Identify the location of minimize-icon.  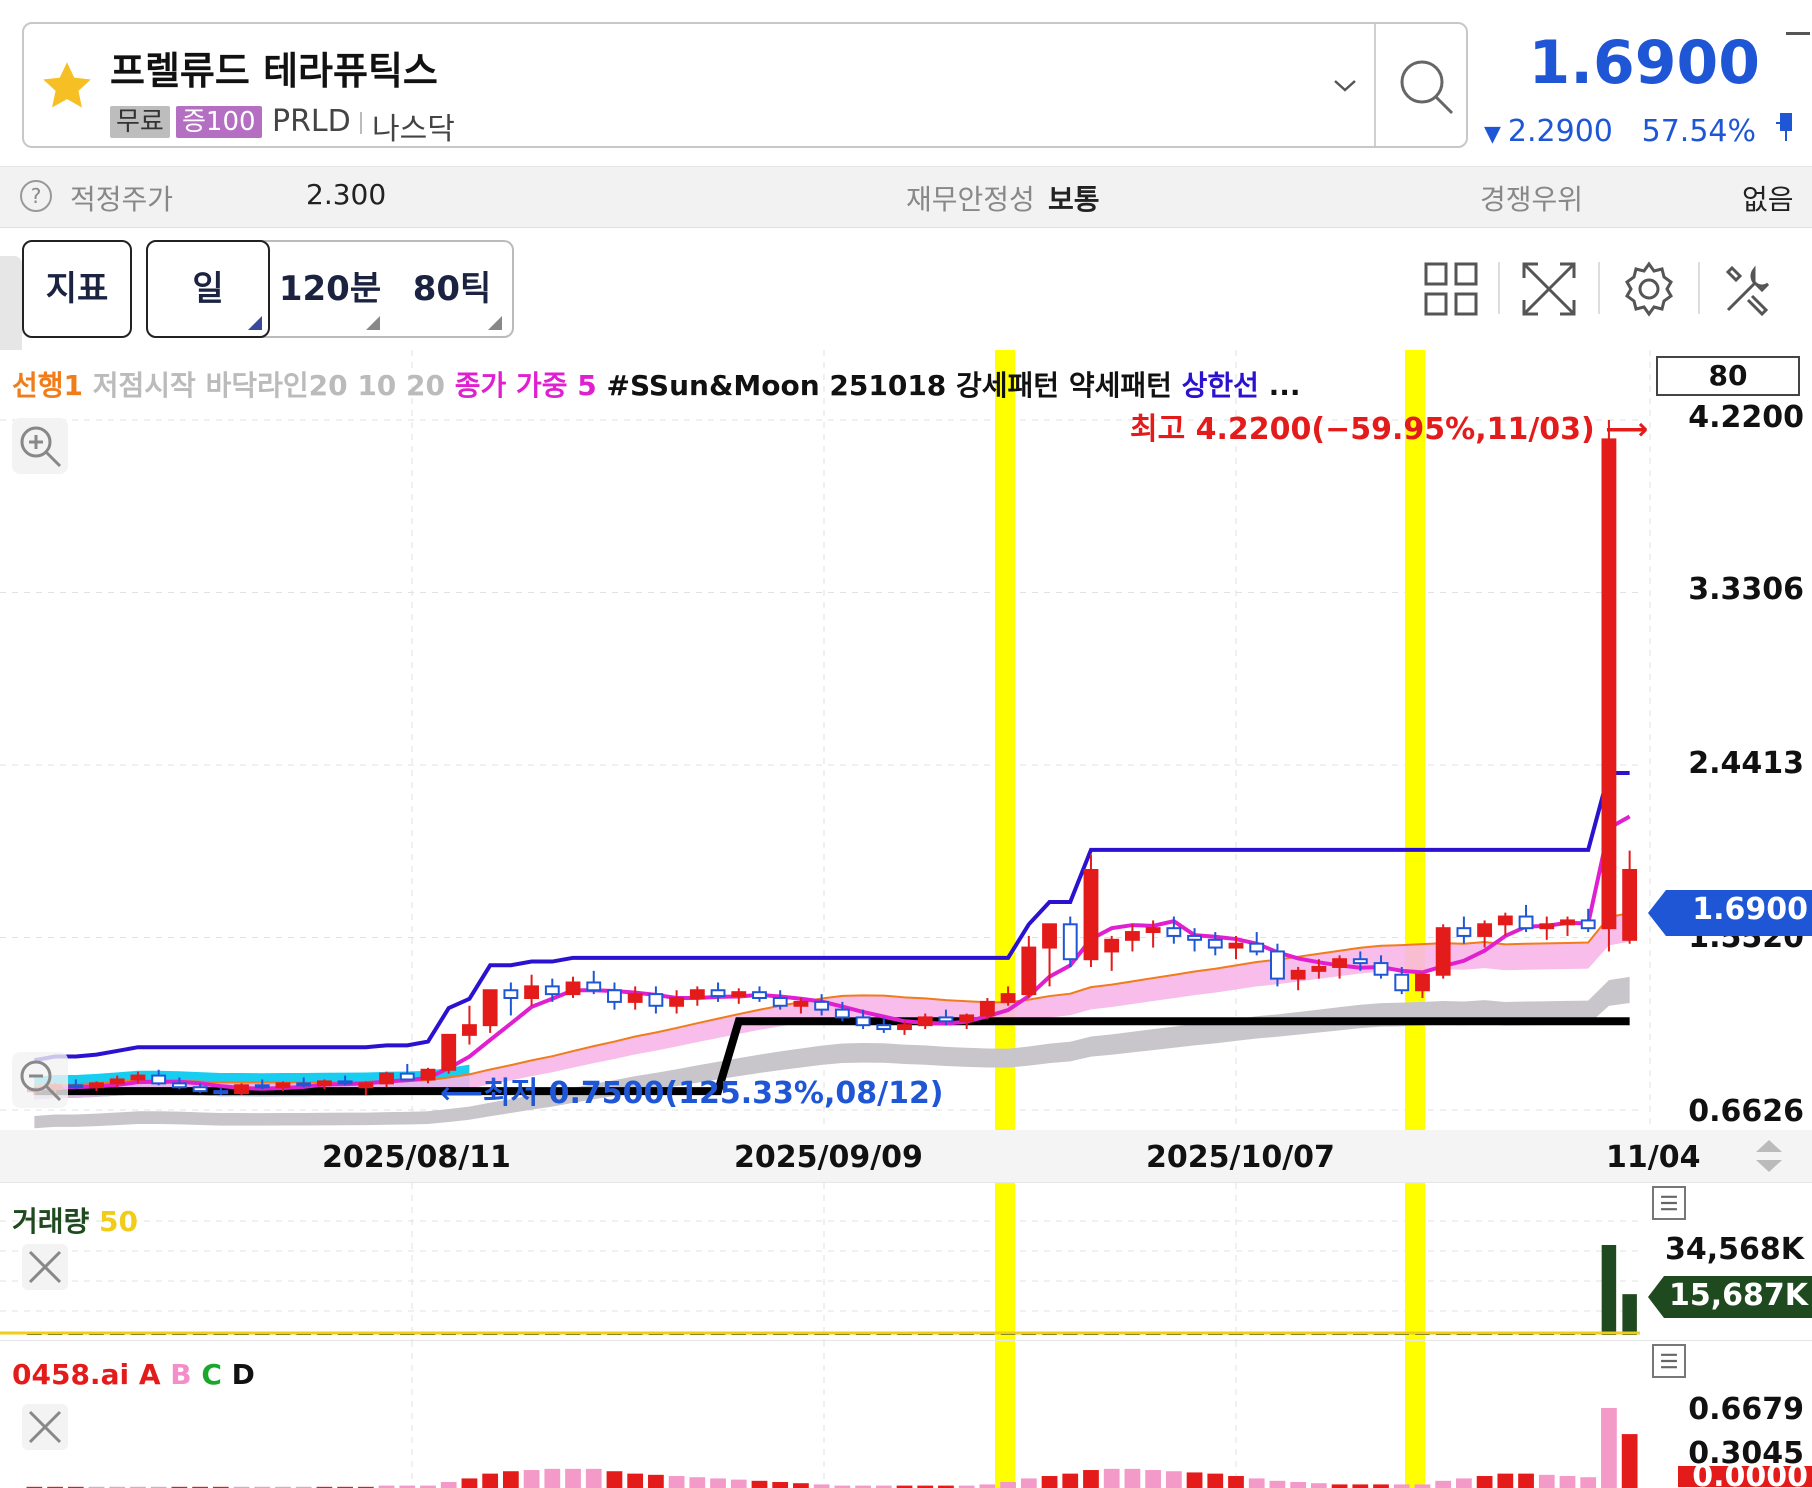
(1798, 33).